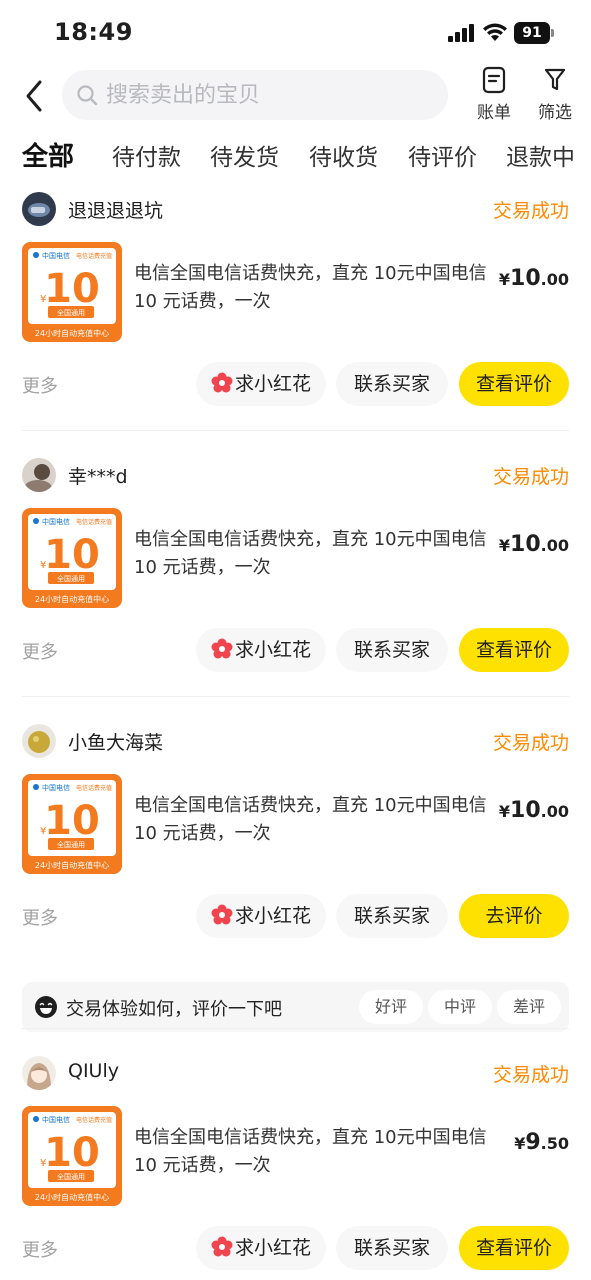 The height and width of the screenshot is (1280, 591). What do you see at coordinates (461, 33) in the screenshot?
I see `cellular-signal-icon` at bounding box center [461, 33].